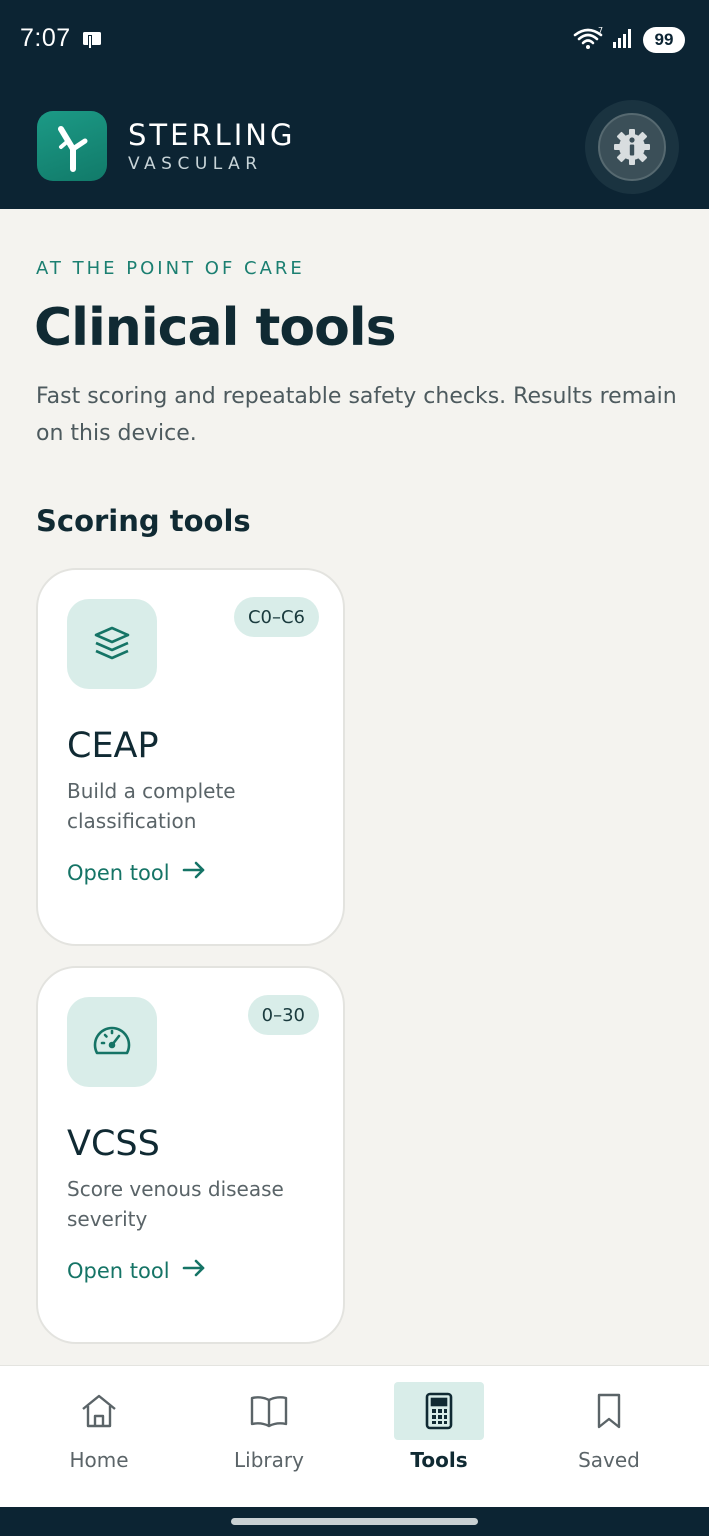 Image resolution: width=709 pixels, height=1536 pixels. What do you see at coordinates (72, 146) in the screenshot?
I see `vessel-branch-icon` at bounding box center [72, 146].